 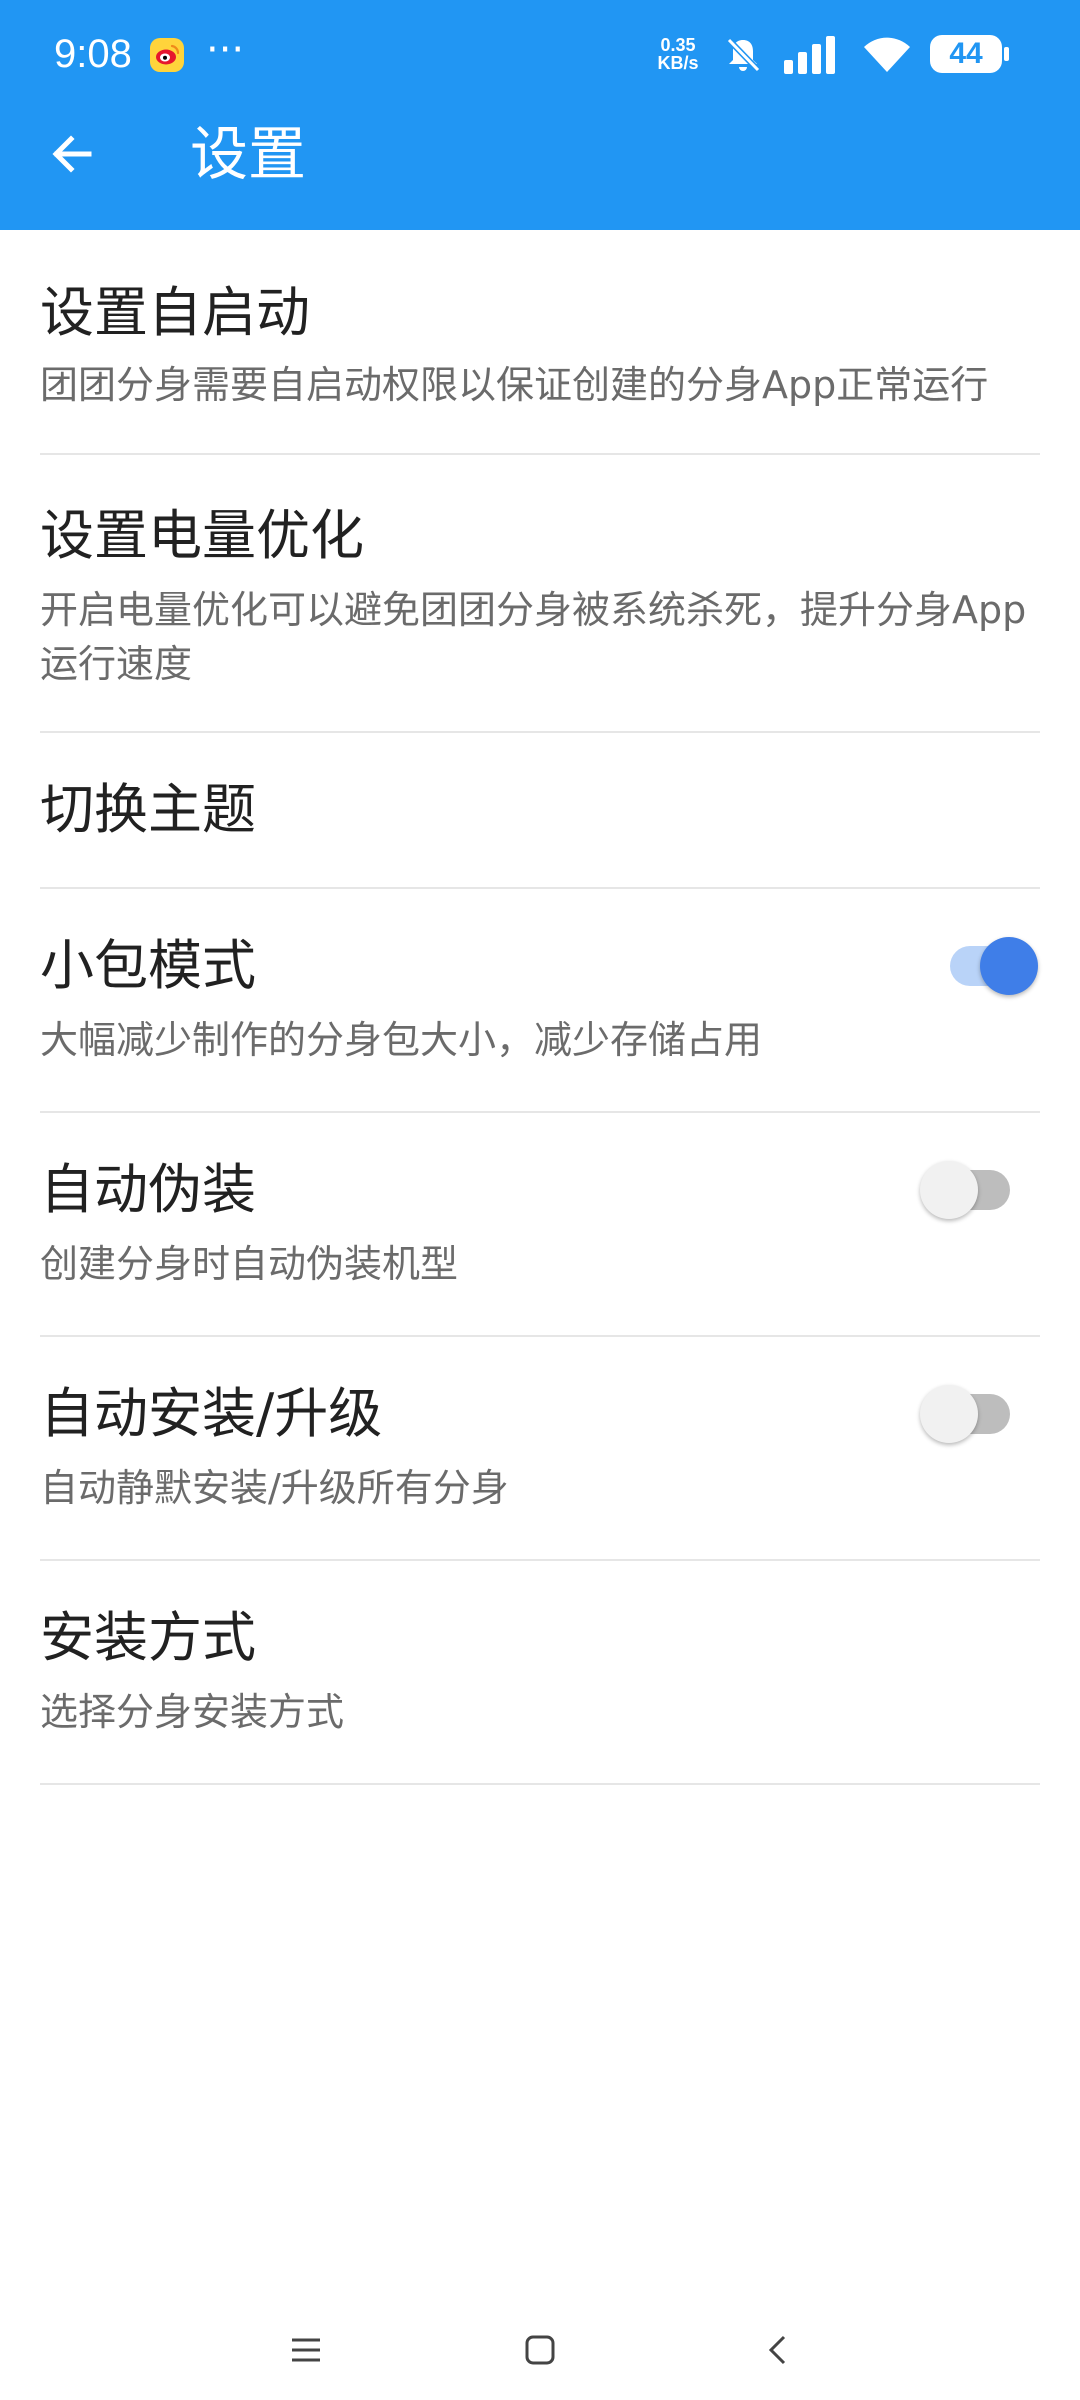 What do you see at coordinates (249, 1264) in the screenshot?
I see `setting-subtitle: 创建分身时自动伪装机型` at bounding box center [249, 1264].